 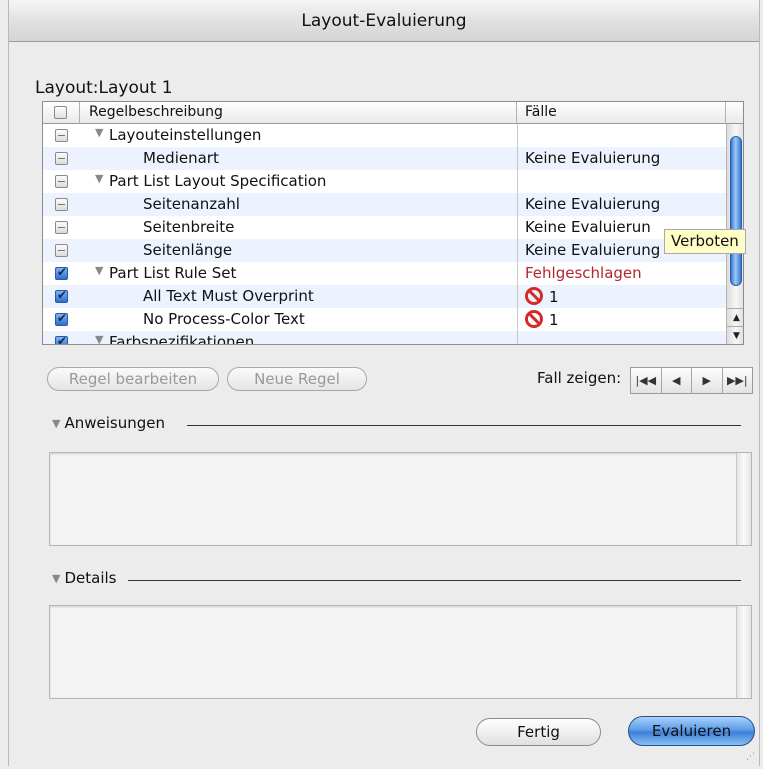 I want to click on scrollbar-thumb, so click(x=736, y=211).